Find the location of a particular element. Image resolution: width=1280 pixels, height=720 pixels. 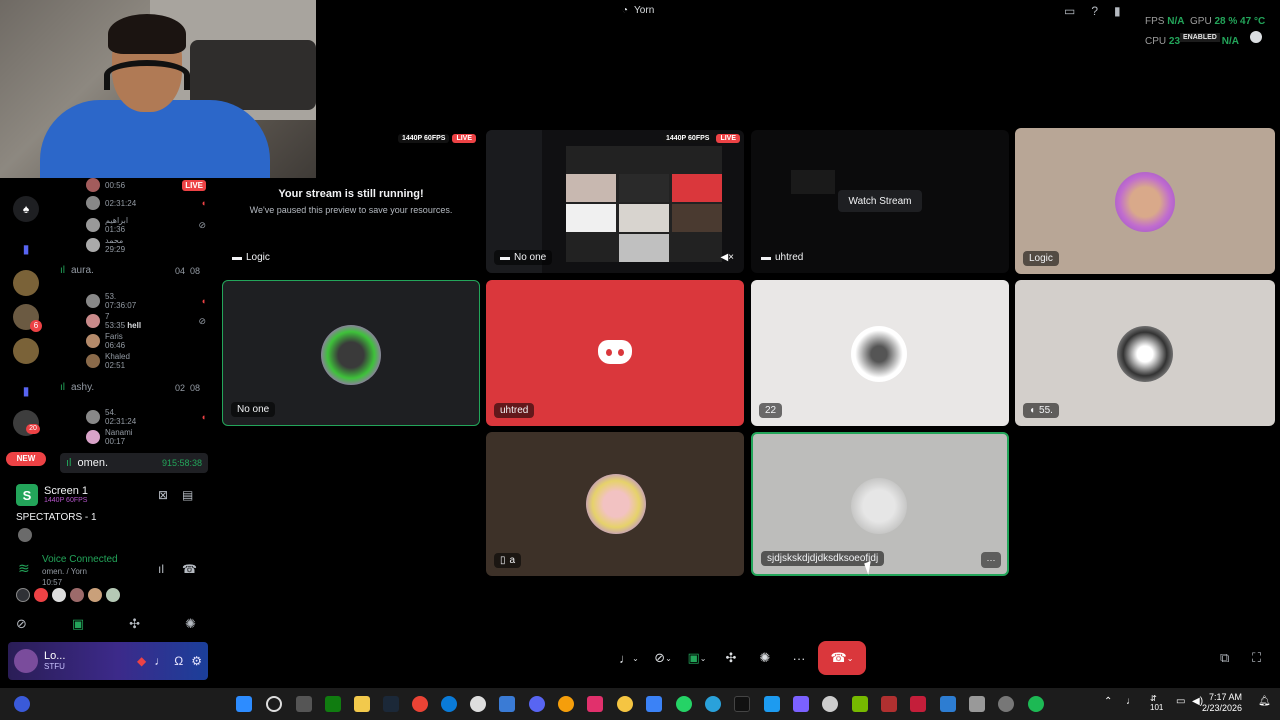

chevron-up-icon: ⌃ is located at coordinates (1108, 701).